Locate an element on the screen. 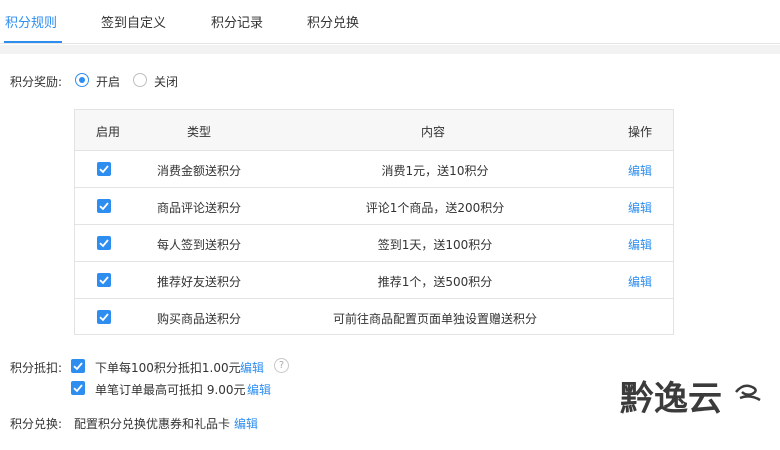  deduction-rule1-checkbox is located at coordinates (78, 366).